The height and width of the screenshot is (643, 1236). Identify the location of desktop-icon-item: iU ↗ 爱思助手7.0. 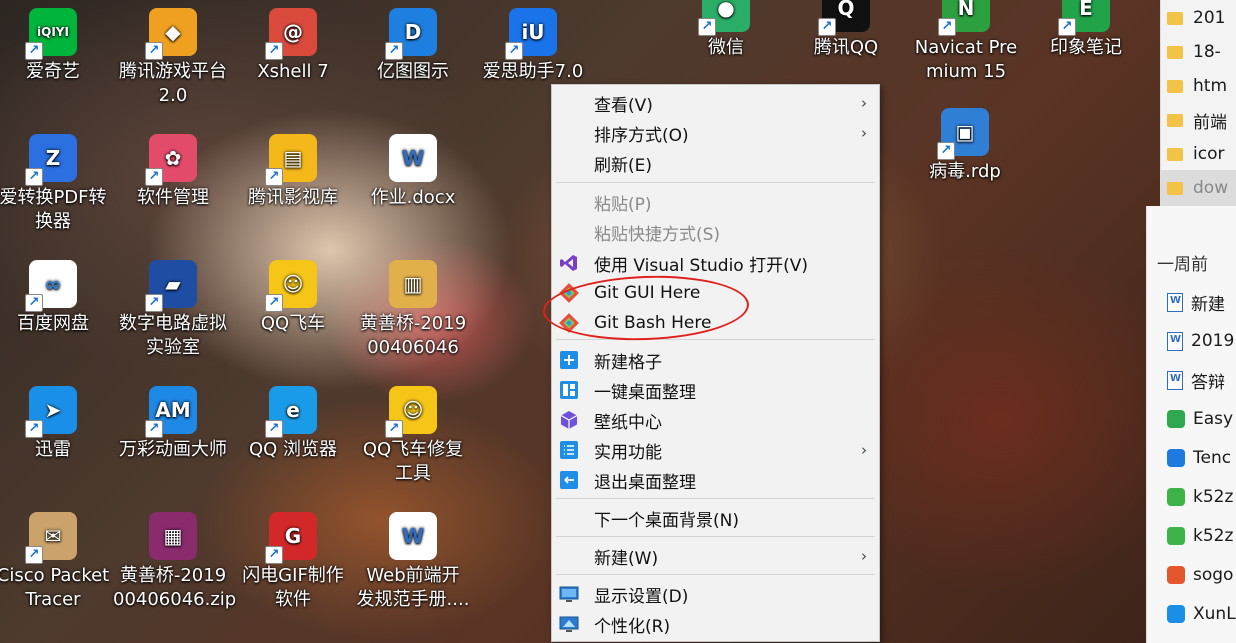
(533, 46).